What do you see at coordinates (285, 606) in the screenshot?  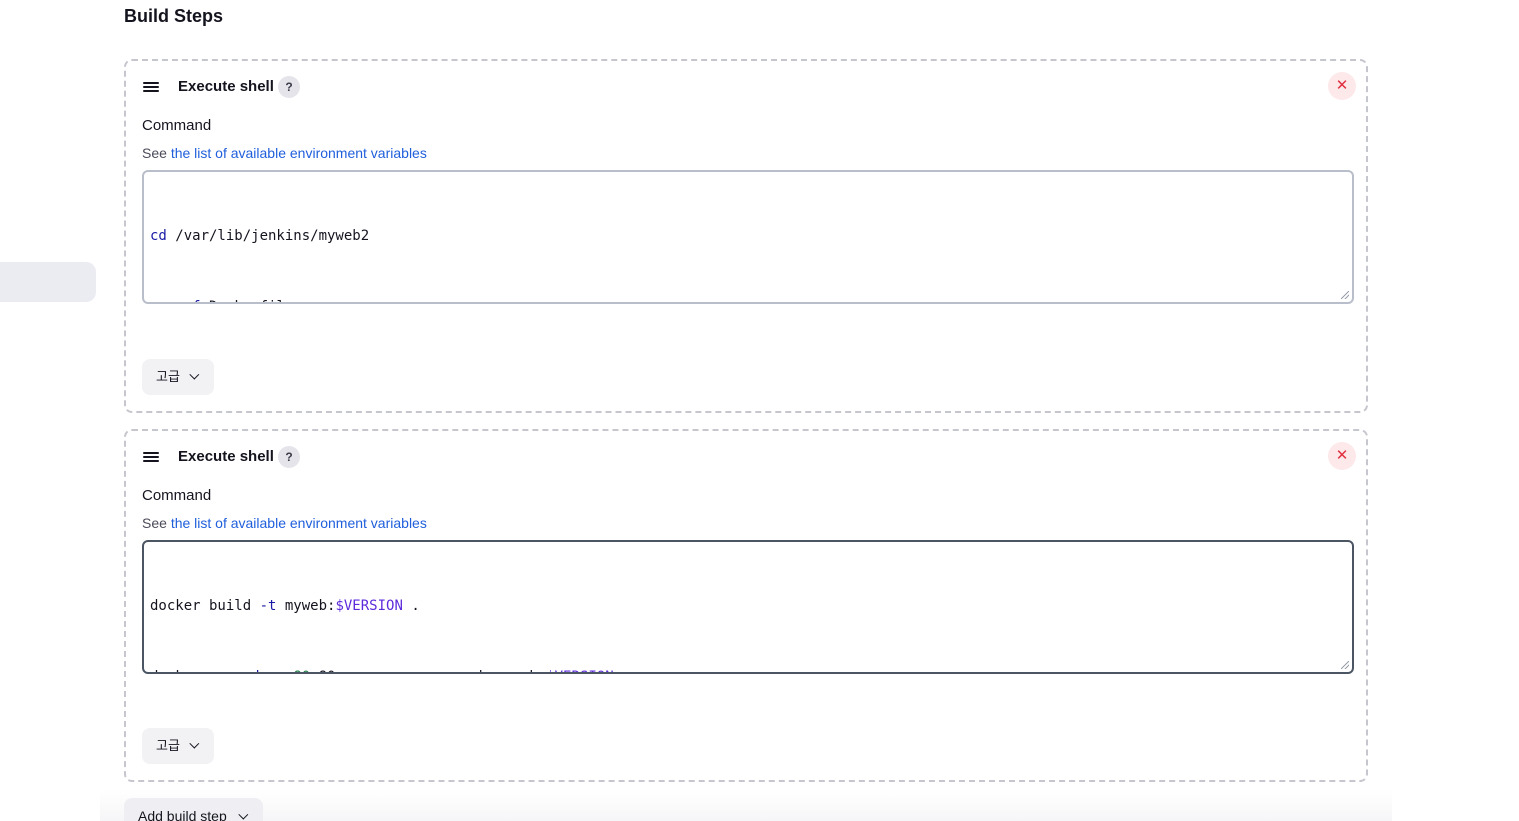 I see `code-line: docker build -t myweb:$VERSION .` at bounding box center [285, 606].